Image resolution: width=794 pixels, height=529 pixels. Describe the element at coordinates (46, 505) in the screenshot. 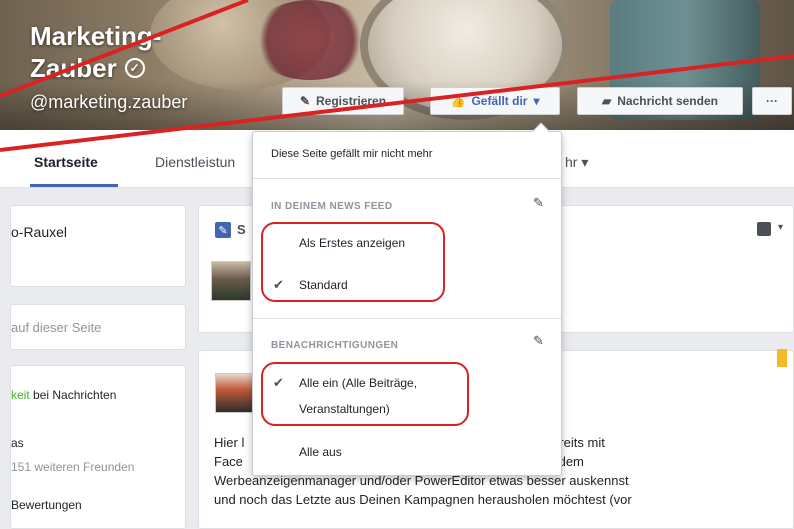

I see `reviews-info: Bewertungen` at that location.